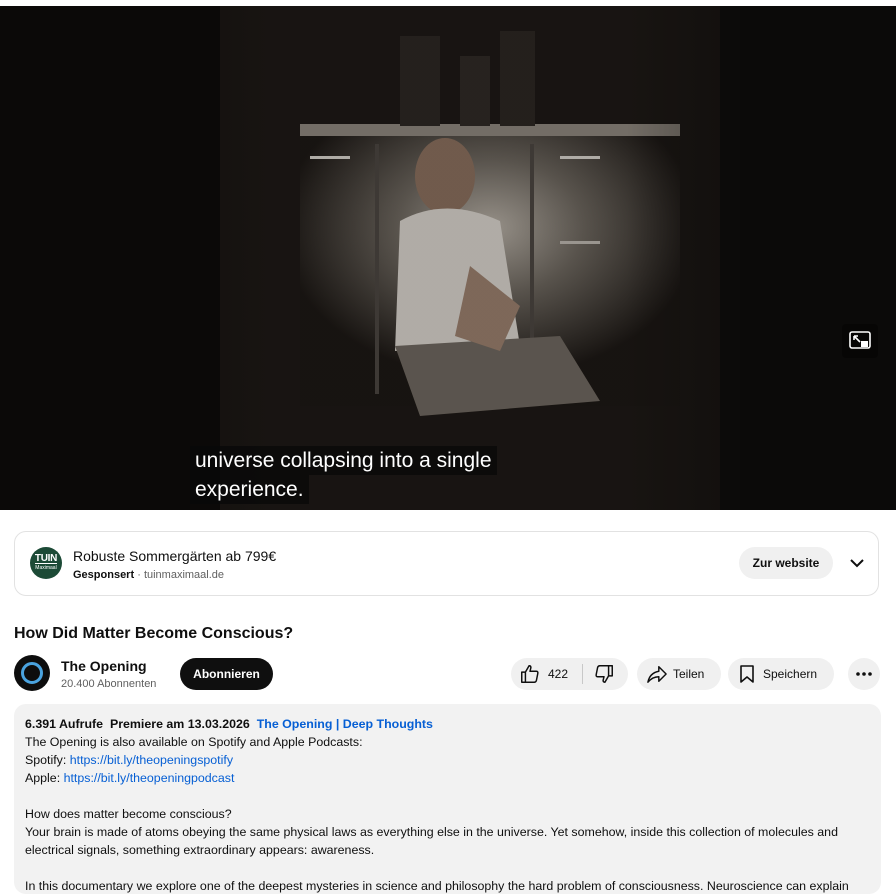 The height and width of the screenshot is (895, 896). I want to click on bookmark-icon, so click(747, 674).